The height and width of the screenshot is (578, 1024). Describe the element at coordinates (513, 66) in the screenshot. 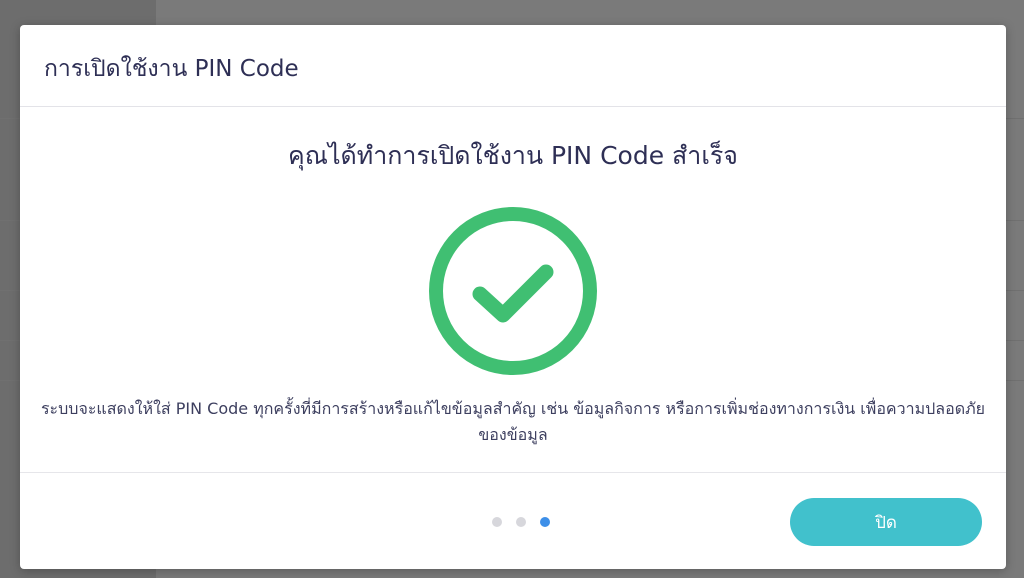

I see `modal-header: การเปิดใช้งาน PIN Code` at that location.